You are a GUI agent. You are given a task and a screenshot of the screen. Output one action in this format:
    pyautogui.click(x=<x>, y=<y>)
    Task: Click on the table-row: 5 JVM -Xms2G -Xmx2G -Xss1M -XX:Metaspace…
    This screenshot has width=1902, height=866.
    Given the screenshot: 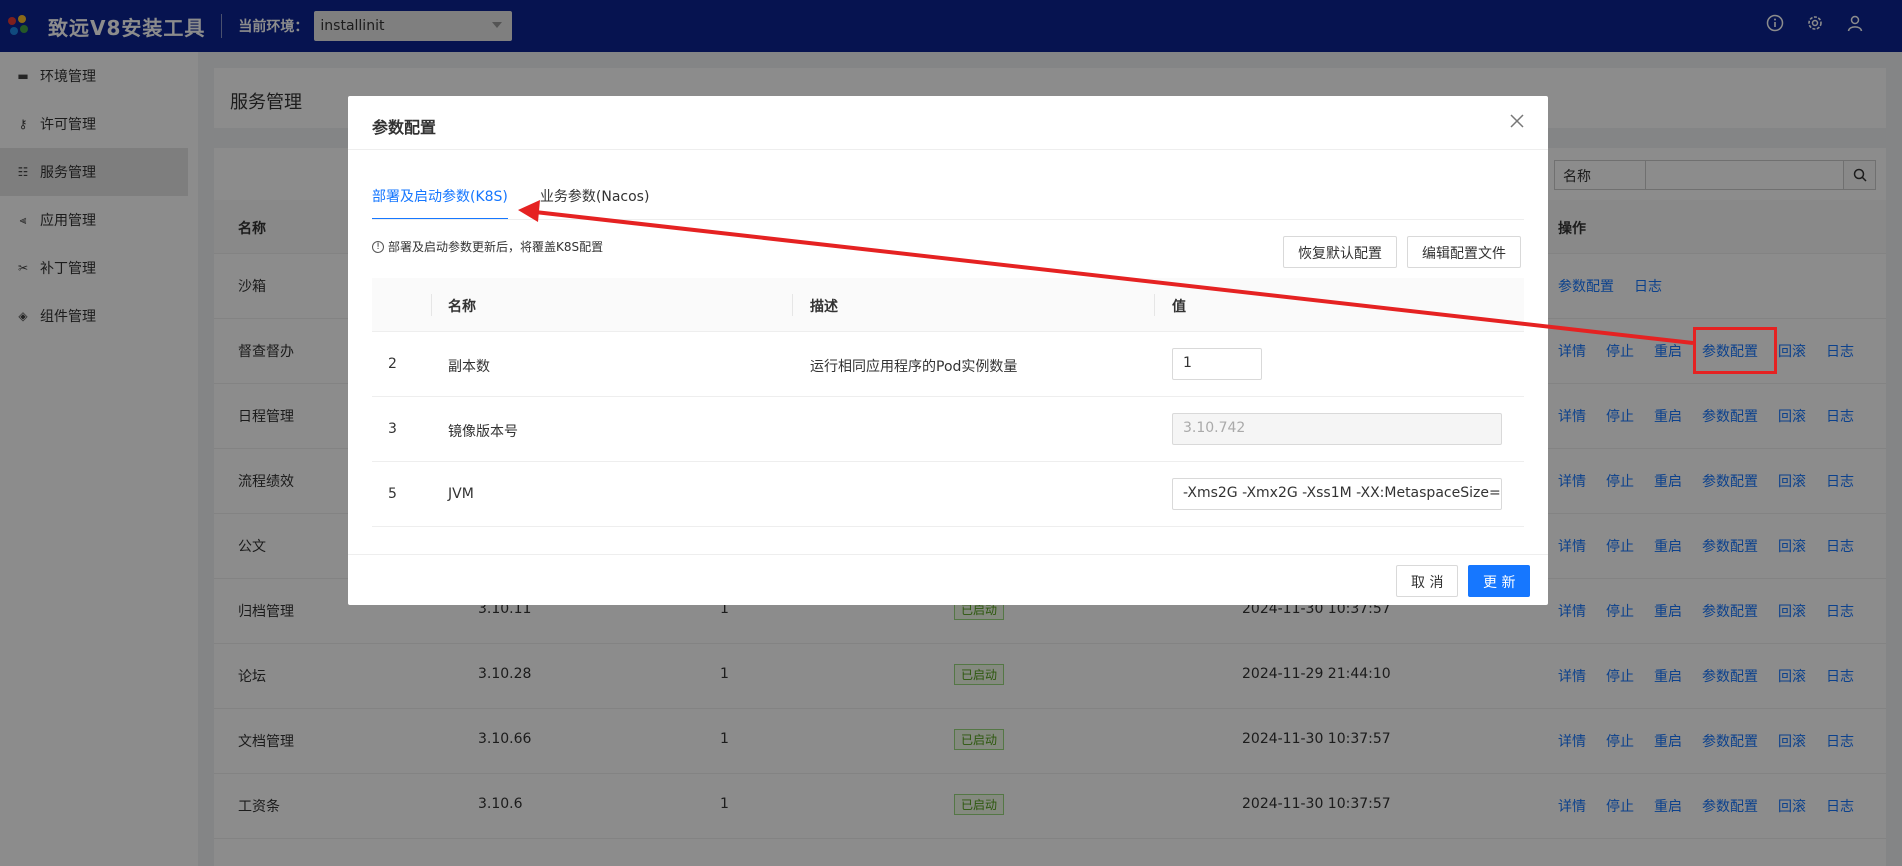 What is the action you would take?
    pyautogui.click(x=948, y=494)
    